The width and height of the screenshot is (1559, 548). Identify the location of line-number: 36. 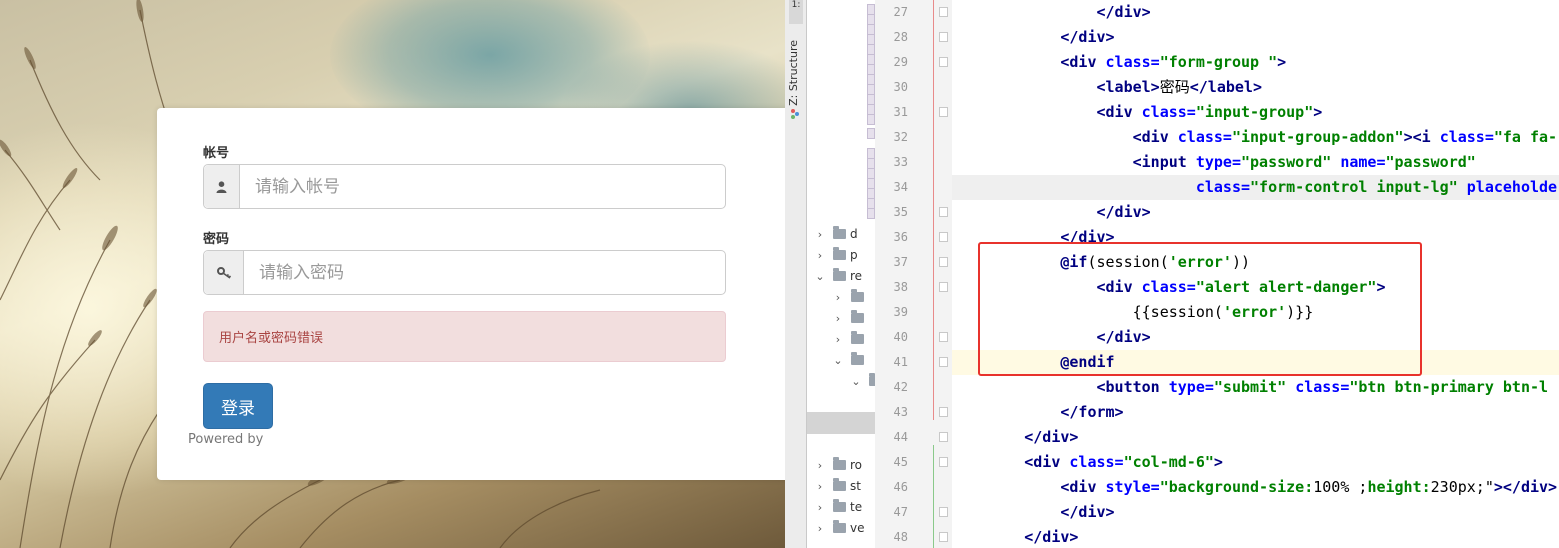
(900, 237).